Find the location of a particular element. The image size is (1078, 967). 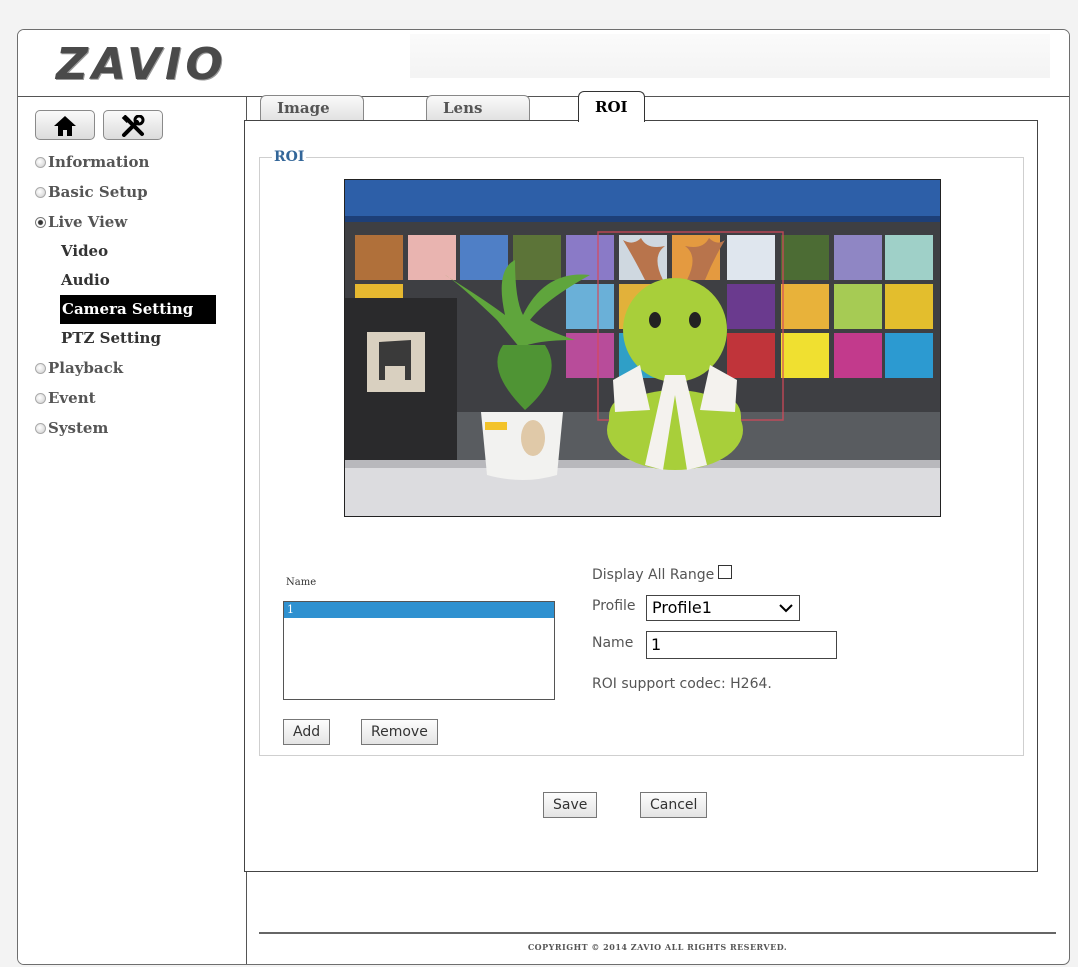

sidebar-subitem-audio: Audio is located at coordinates (130, 280).